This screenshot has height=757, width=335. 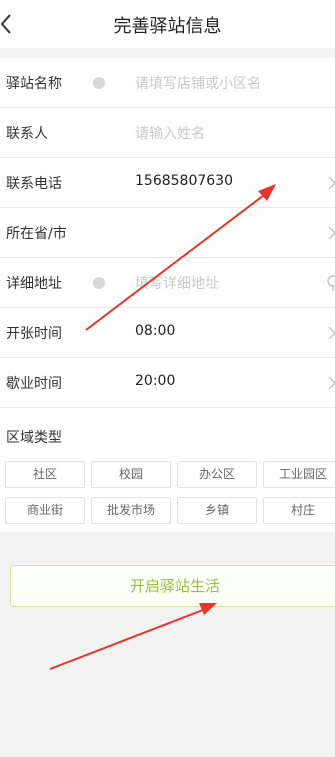 I want to click on region-option: 社区, so click(x=45, y=474).